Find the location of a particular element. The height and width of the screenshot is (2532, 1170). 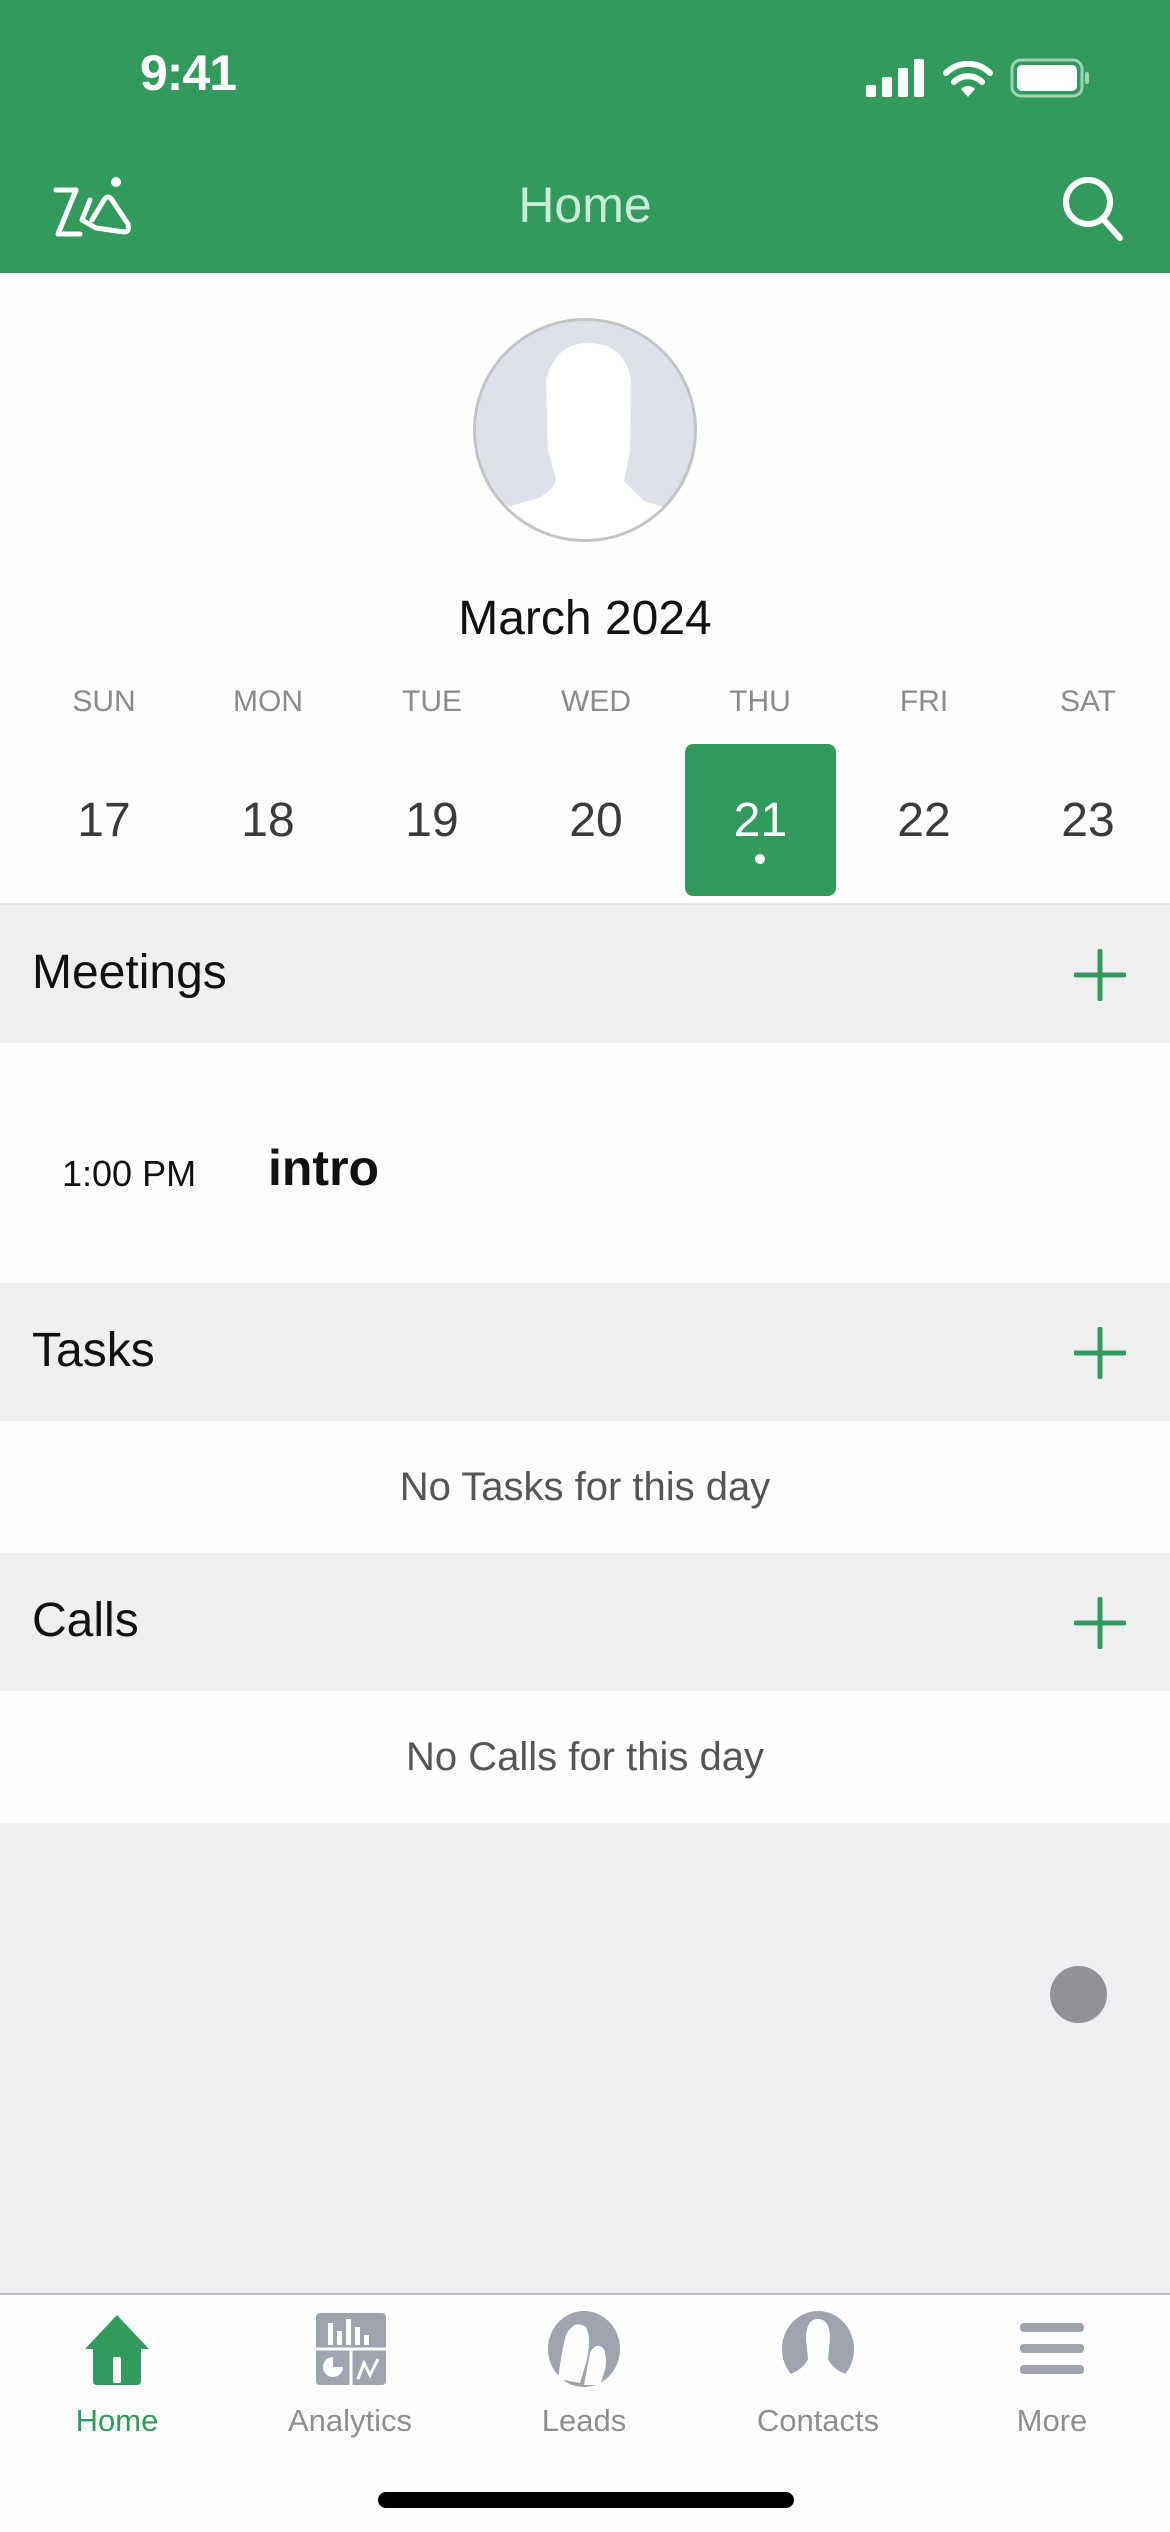

tab-label: Home is located at coordinates (117, 2420).